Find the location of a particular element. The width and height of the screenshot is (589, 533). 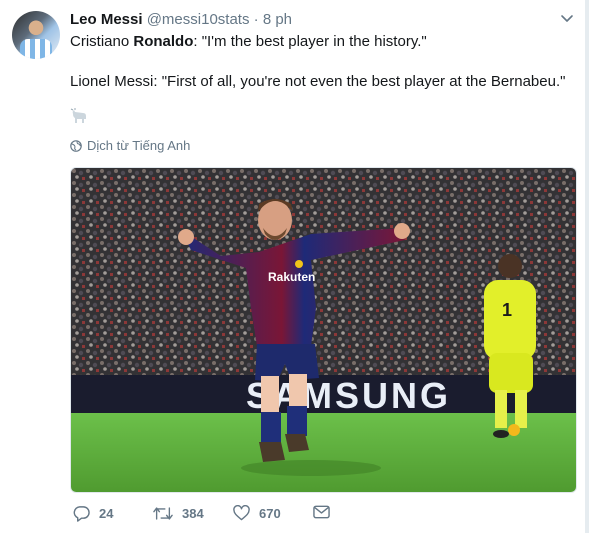

translate-link: Dịch từ Tiếng Anh is located at coordinates (130, 145).